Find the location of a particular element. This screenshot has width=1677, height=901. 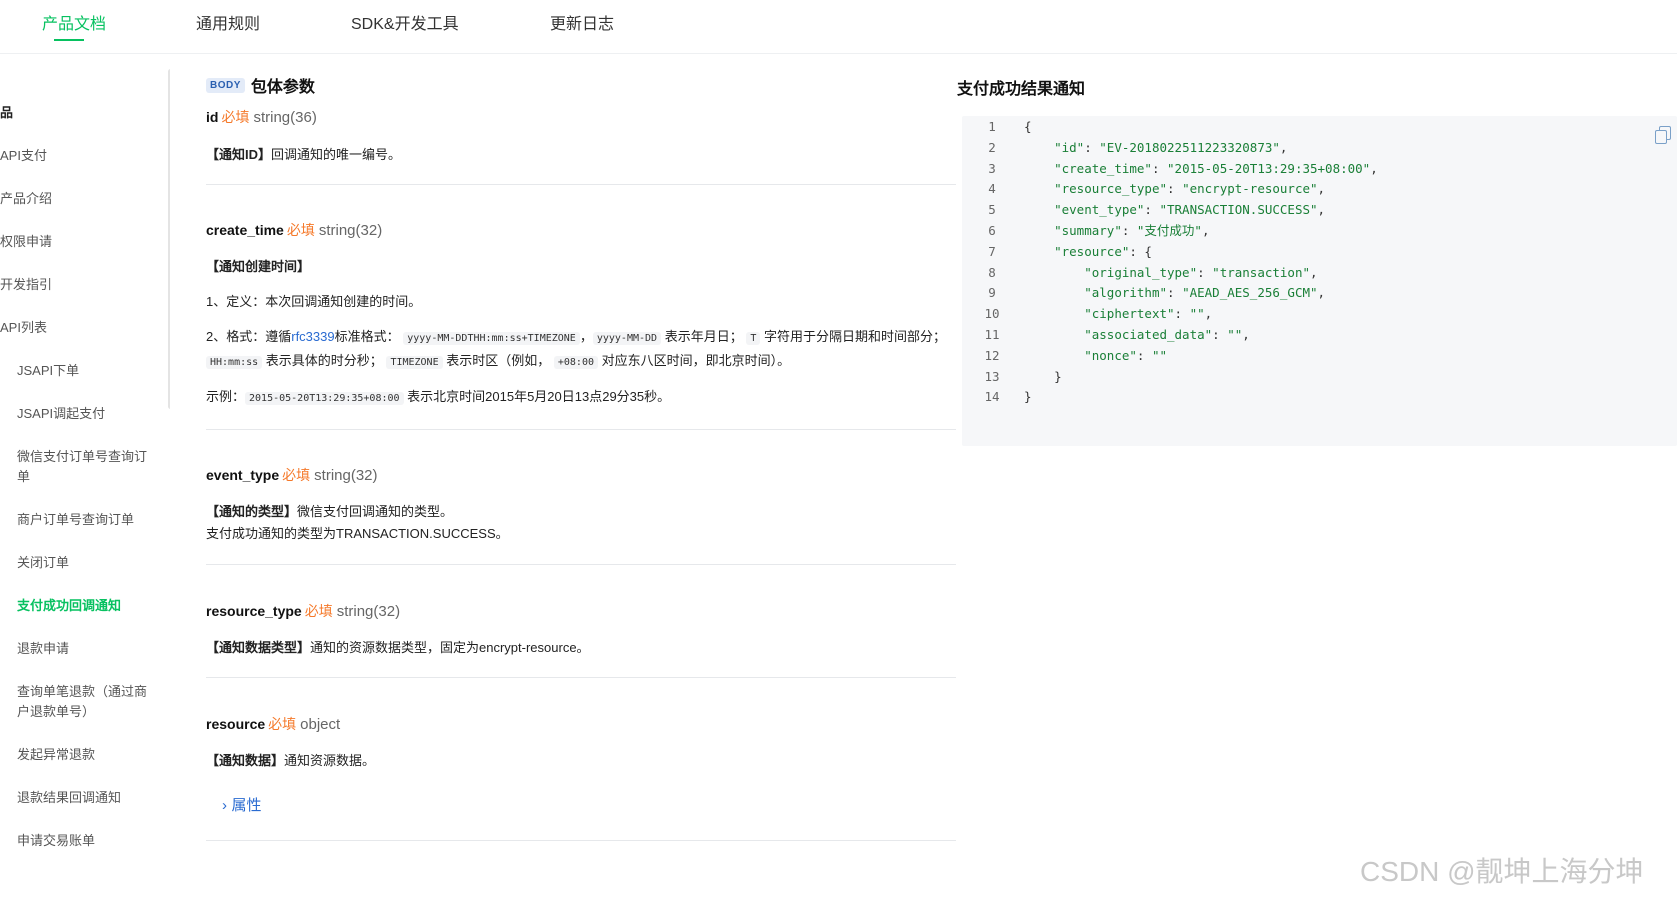

param-desc: 【通知的类型】微信支付回调通知的类型。 is located at coordinates (581, 512).